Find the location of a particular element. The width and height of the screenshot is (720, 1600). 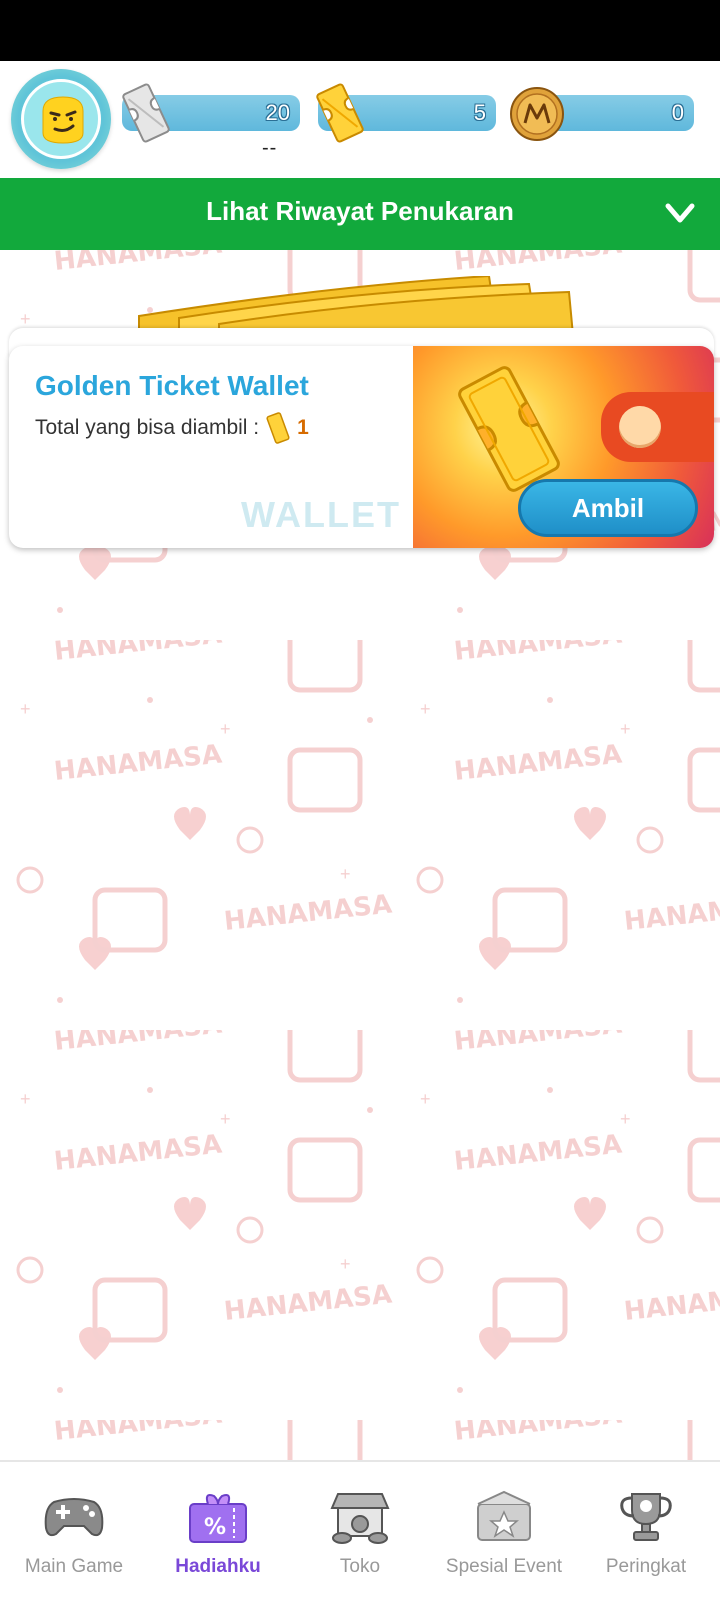

wallet-subtitle: Total yang bisa diambil : 1 is located at coordinates (172, 428).